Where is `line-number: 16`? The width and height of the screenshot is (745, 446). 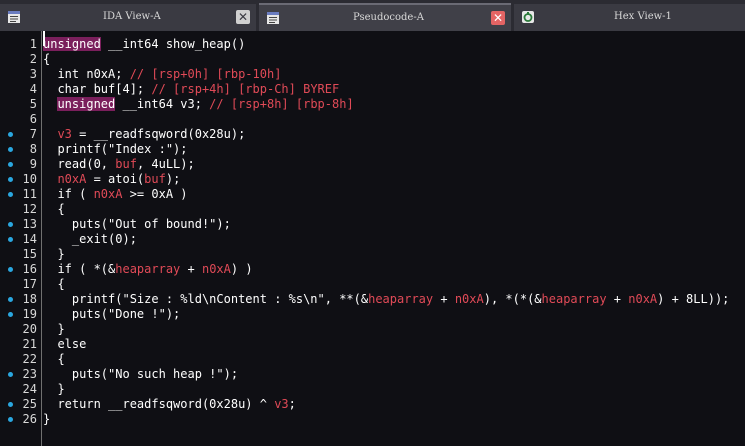 line-number: 16 is located at coordinates (29, 269).